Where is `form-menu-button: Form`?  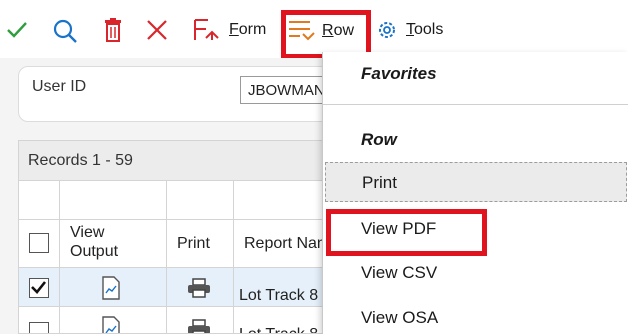 form-menu-button: Form is located at coordinates (229, 30).